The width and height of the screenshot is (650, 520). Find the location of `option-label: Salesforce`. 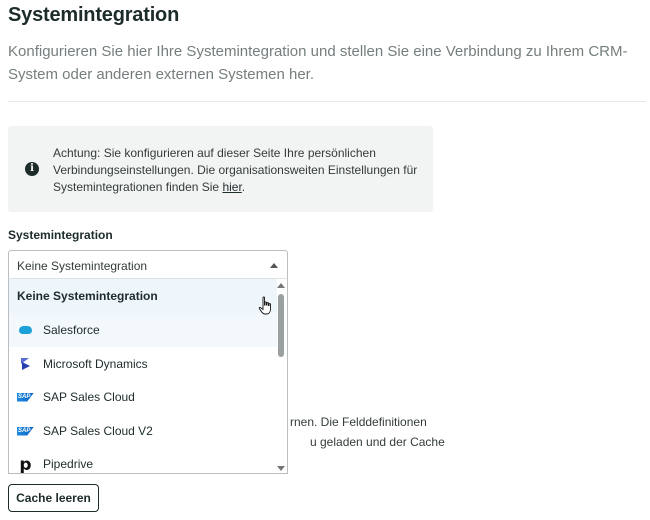

option-label: Salesforce is located at coordinates (71, 330).